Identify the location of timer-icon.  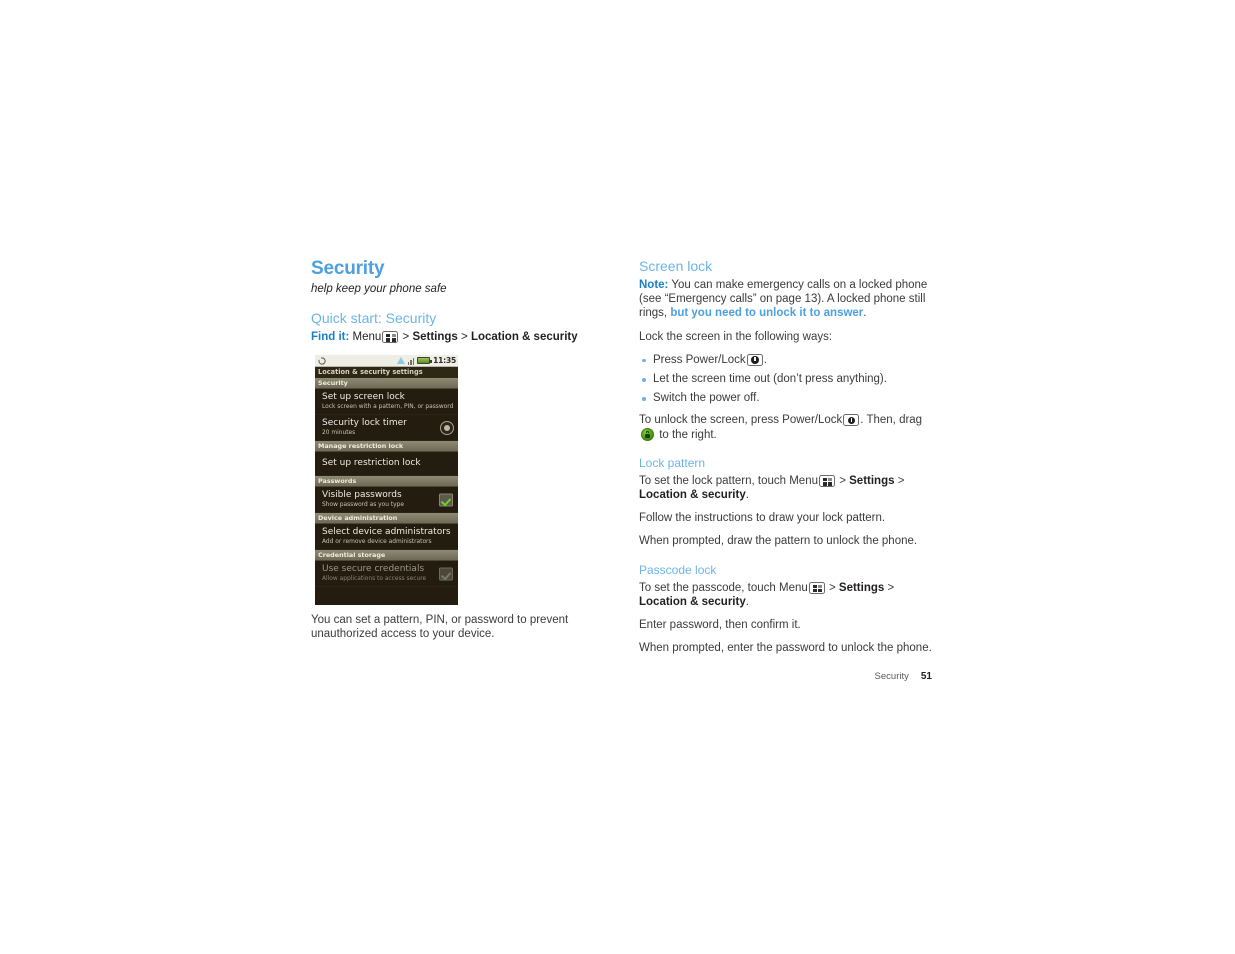
(447, 427).